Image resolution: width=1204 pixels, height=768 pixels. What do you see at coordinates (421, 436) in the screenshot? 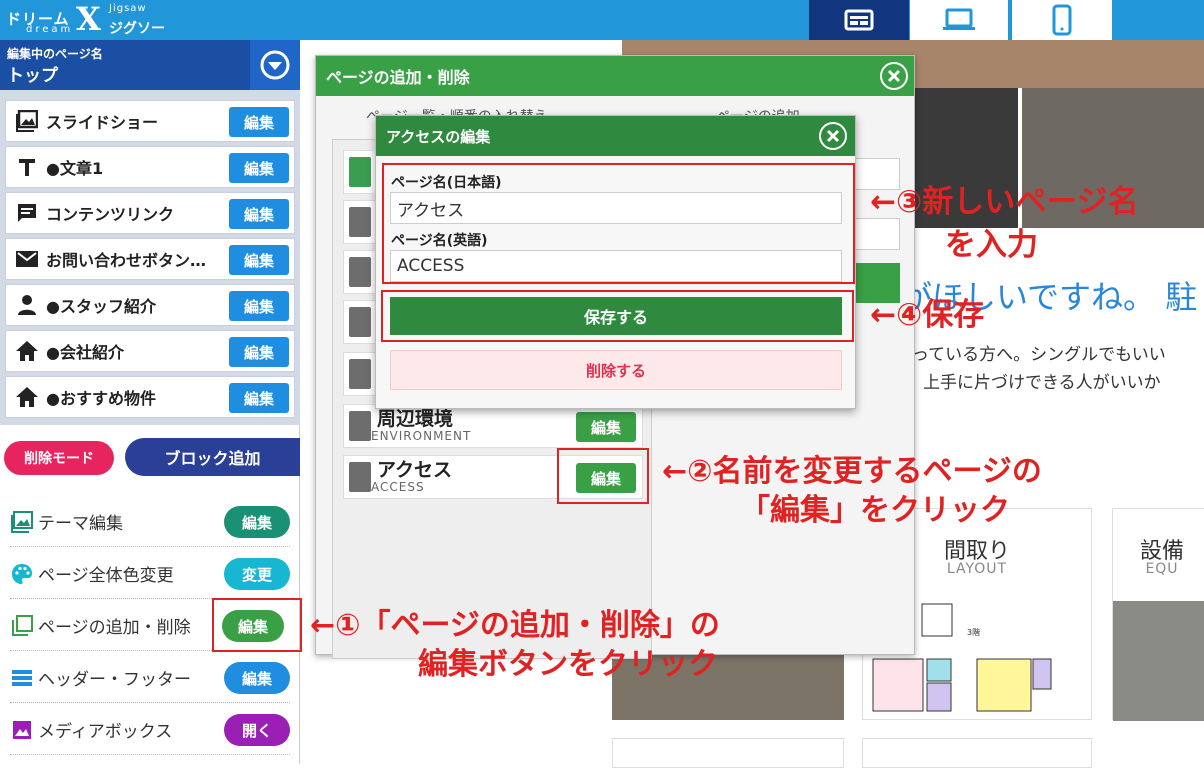
I see `page-name-en: ENVIRONMENT` at bounding box center [421, 436].